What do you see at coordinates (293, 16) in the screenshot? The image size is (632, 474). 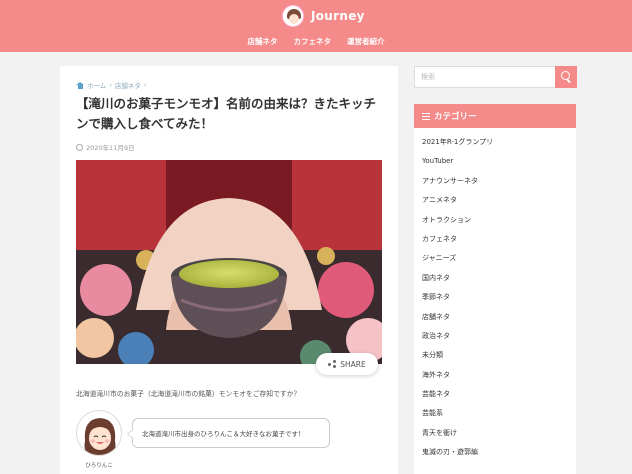 I see `logo-avatar` at bounding box center [293, 16].